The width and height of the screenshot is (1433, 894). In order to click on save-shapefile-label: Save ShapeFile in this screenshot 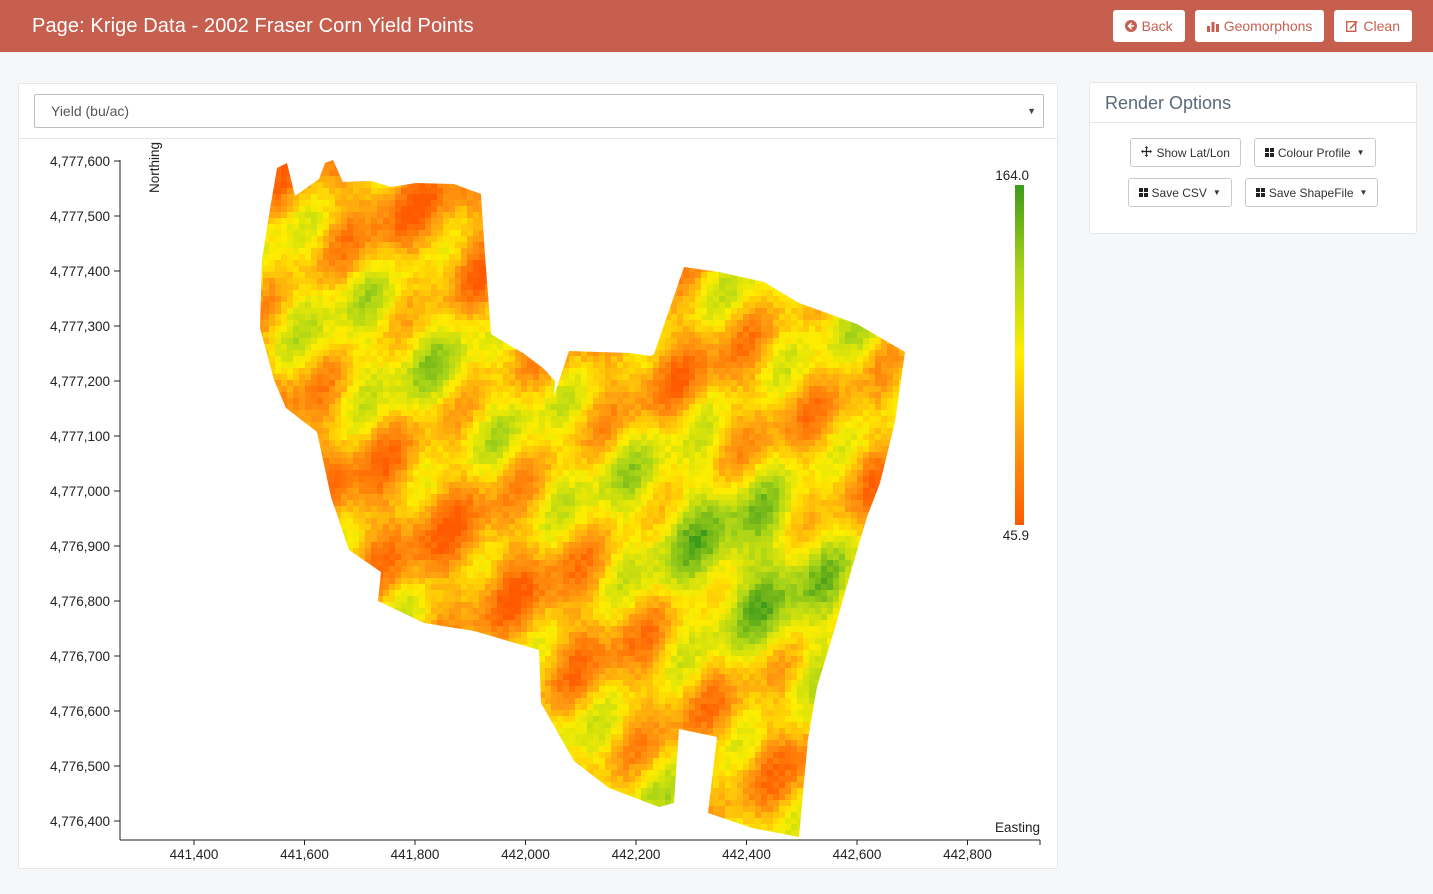, I will do `click(1311, 192)`.